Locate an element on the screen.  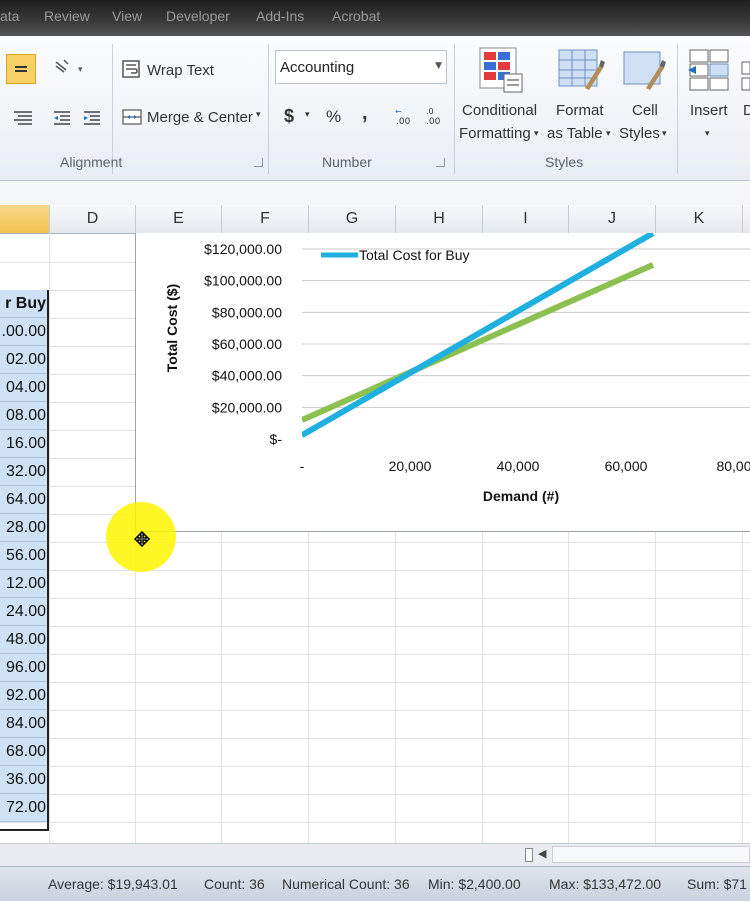
cell-c: 48.00 is located at coordinates (24, 640).